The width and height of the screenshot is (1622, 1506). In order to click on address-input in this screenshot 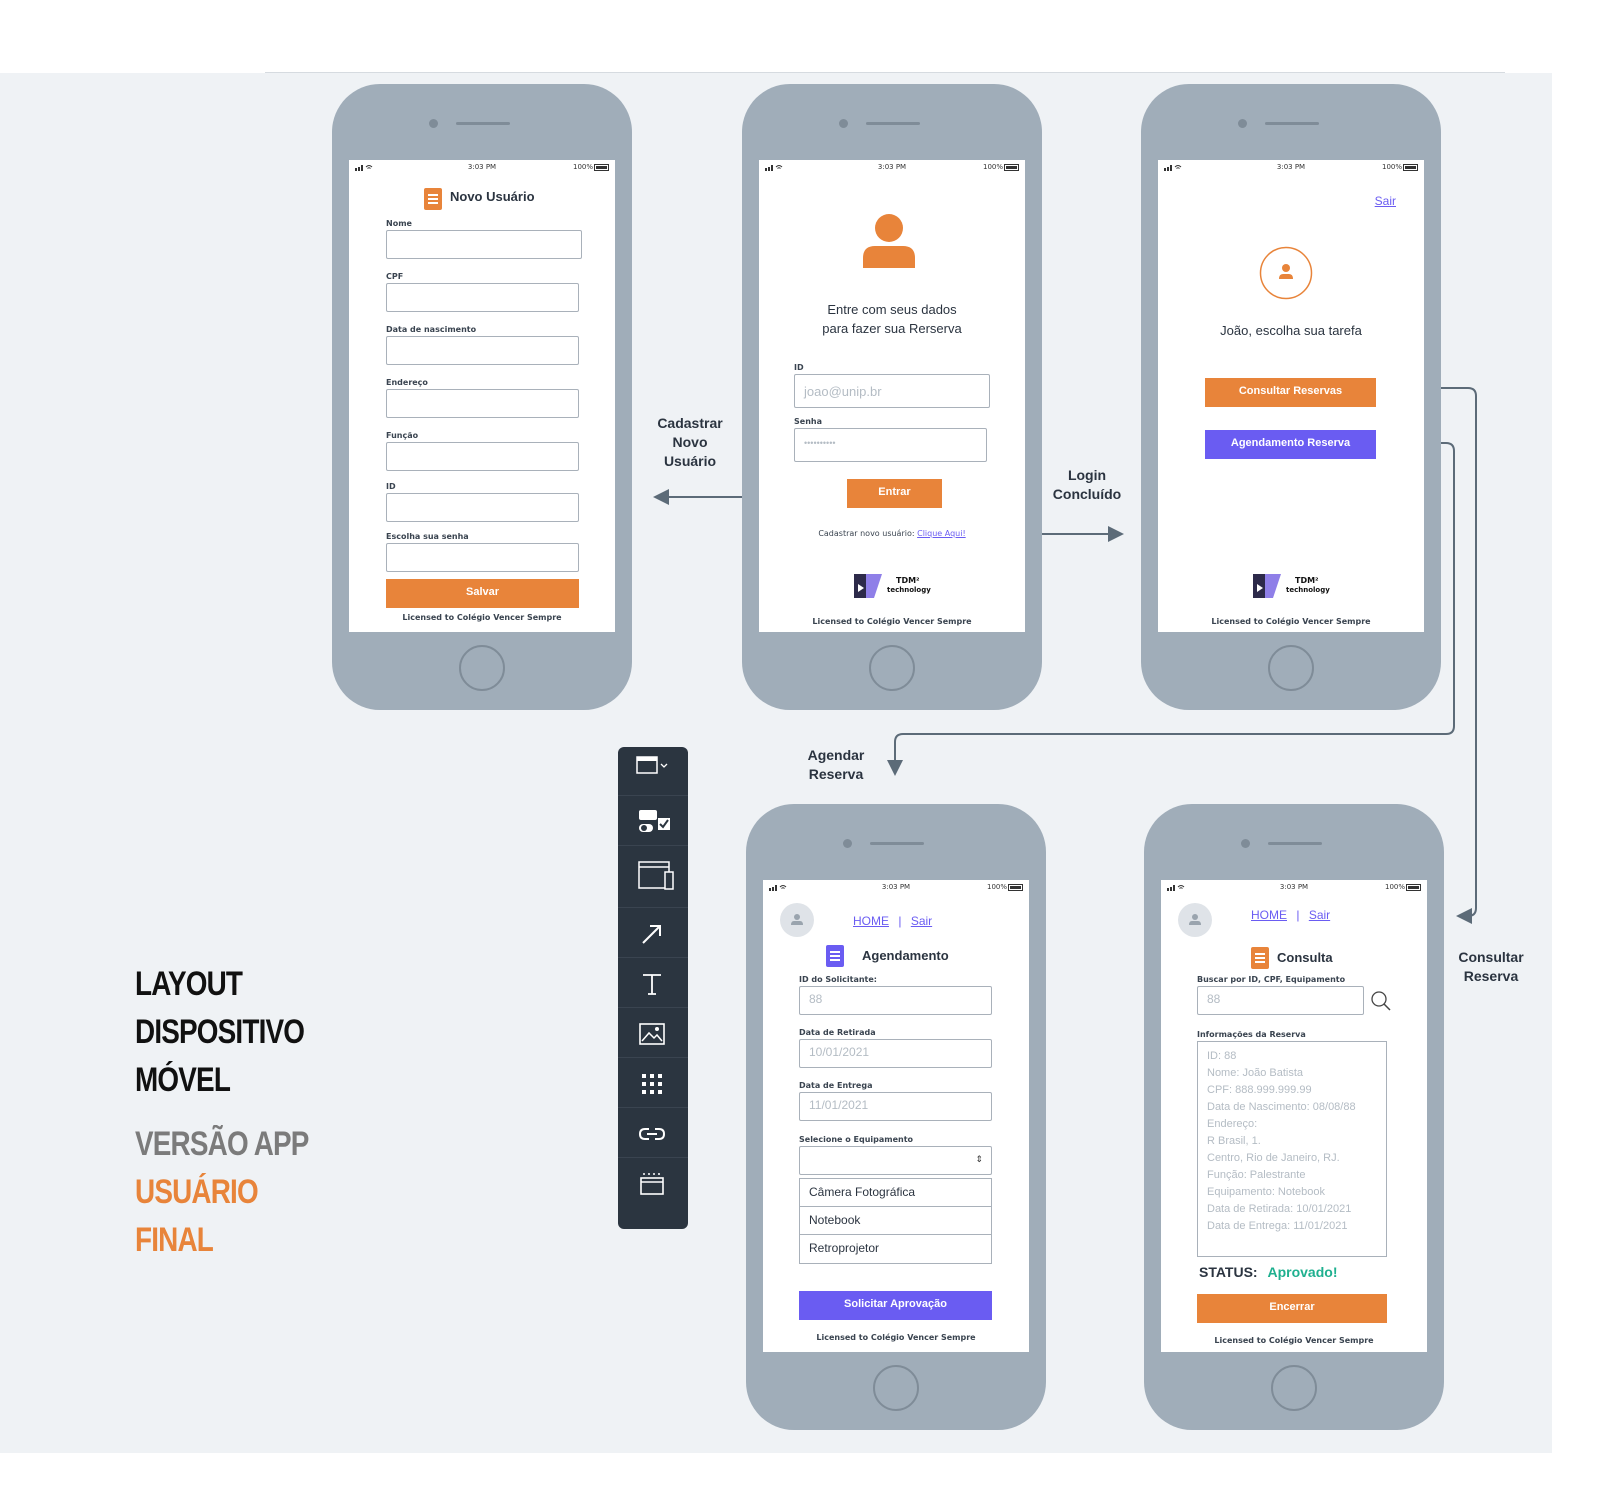, I will do `click(482, 403)`.